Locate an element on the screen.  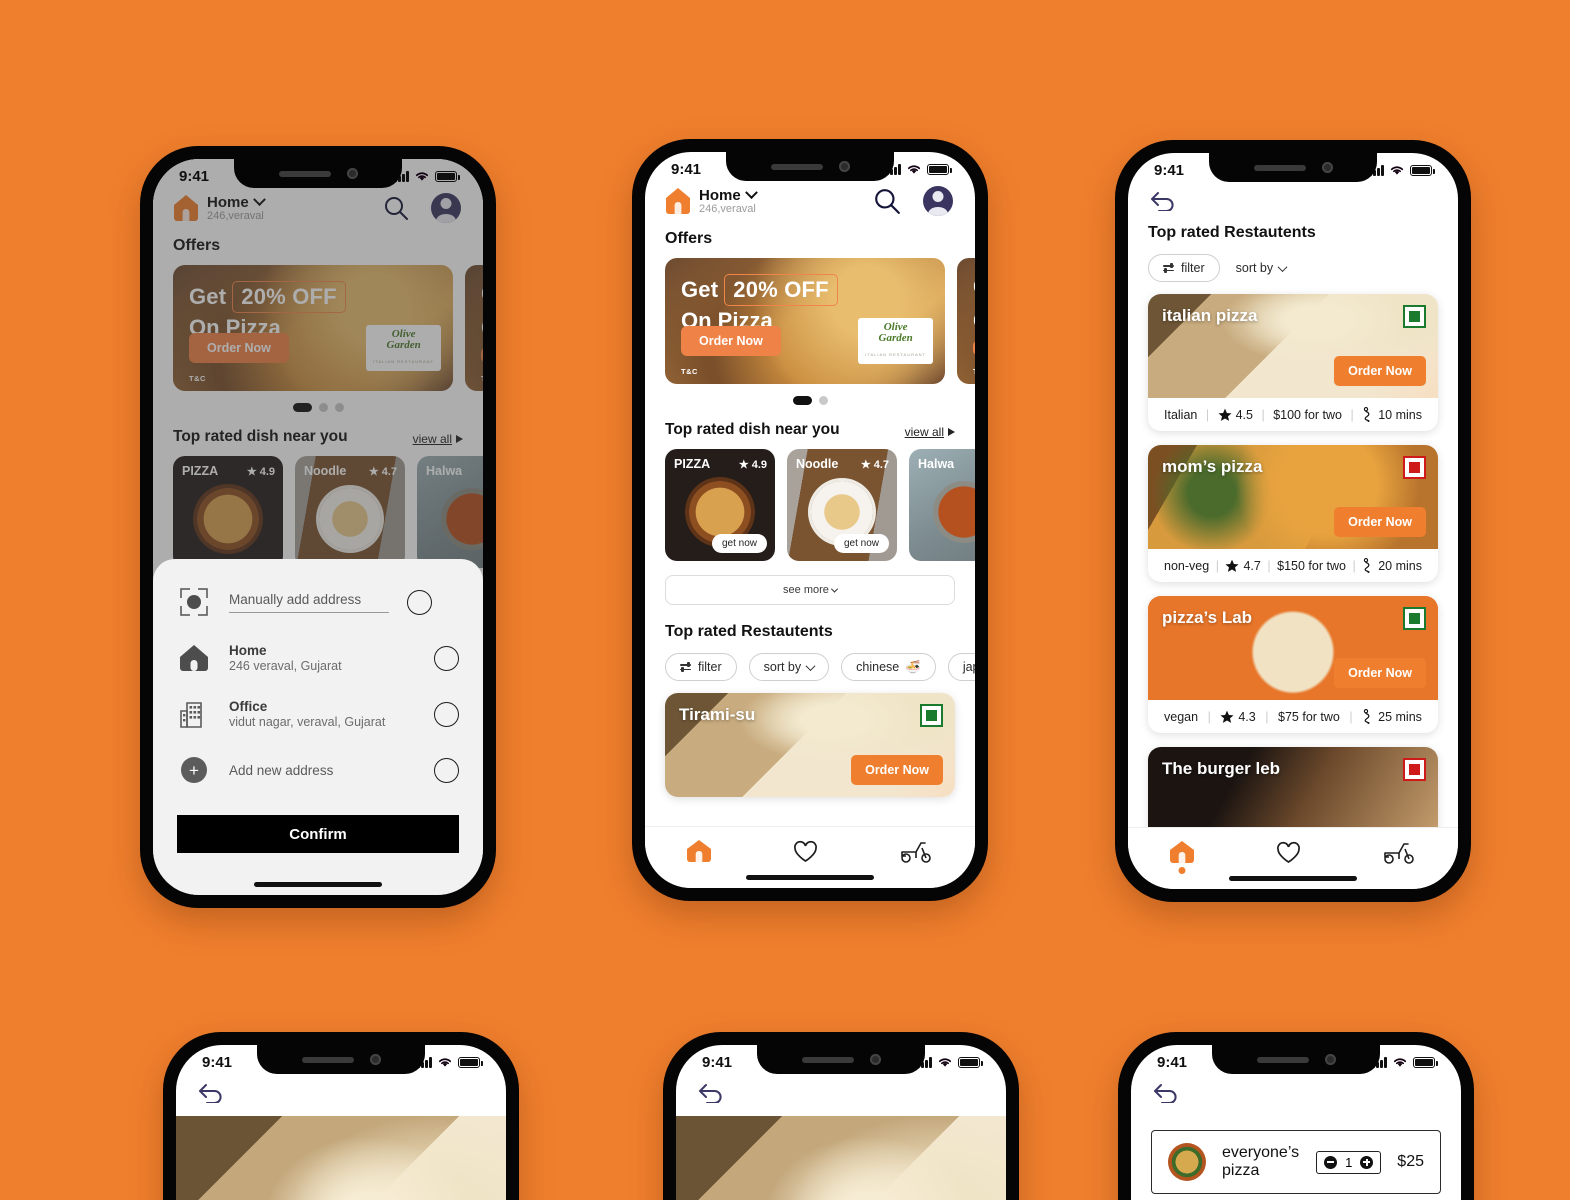
chip-japanese: japanese🍣 is located at coordinates (961, 667).